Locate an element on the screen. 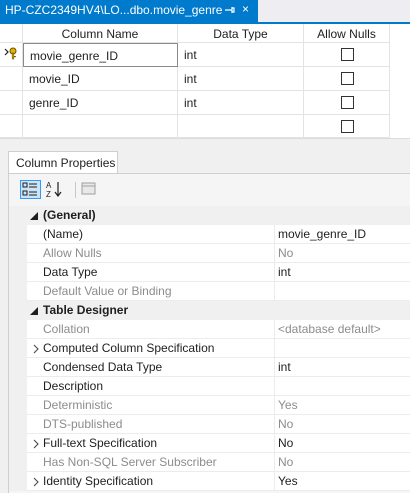 The image size is (410, 493). category-label: Table Designer is located at coordinates (218, 310).